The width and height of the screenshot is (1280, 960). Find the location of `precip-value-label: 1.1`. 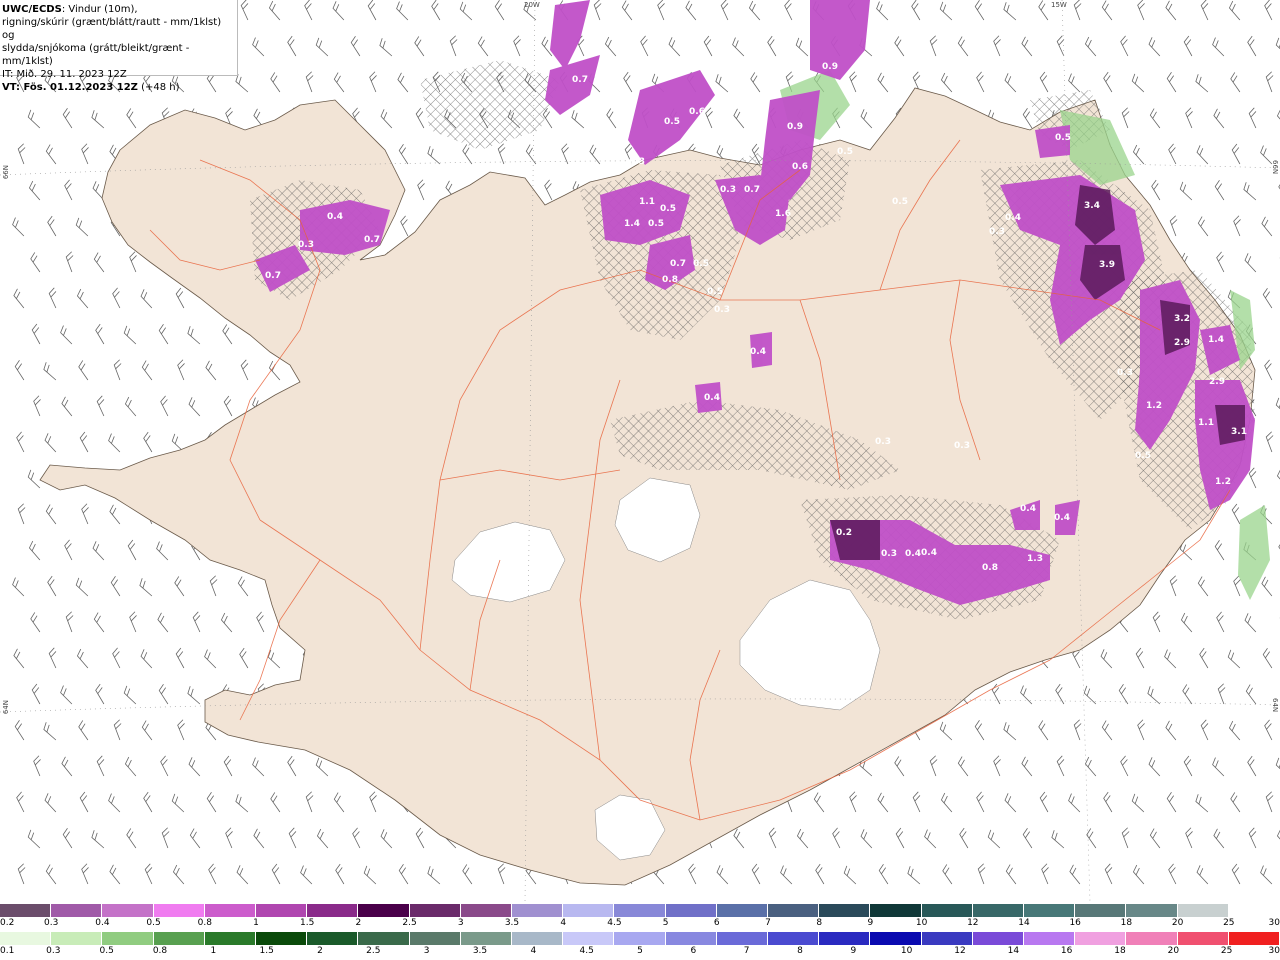

precip-value-label: 1.1 is located at coordinates (647, 202).